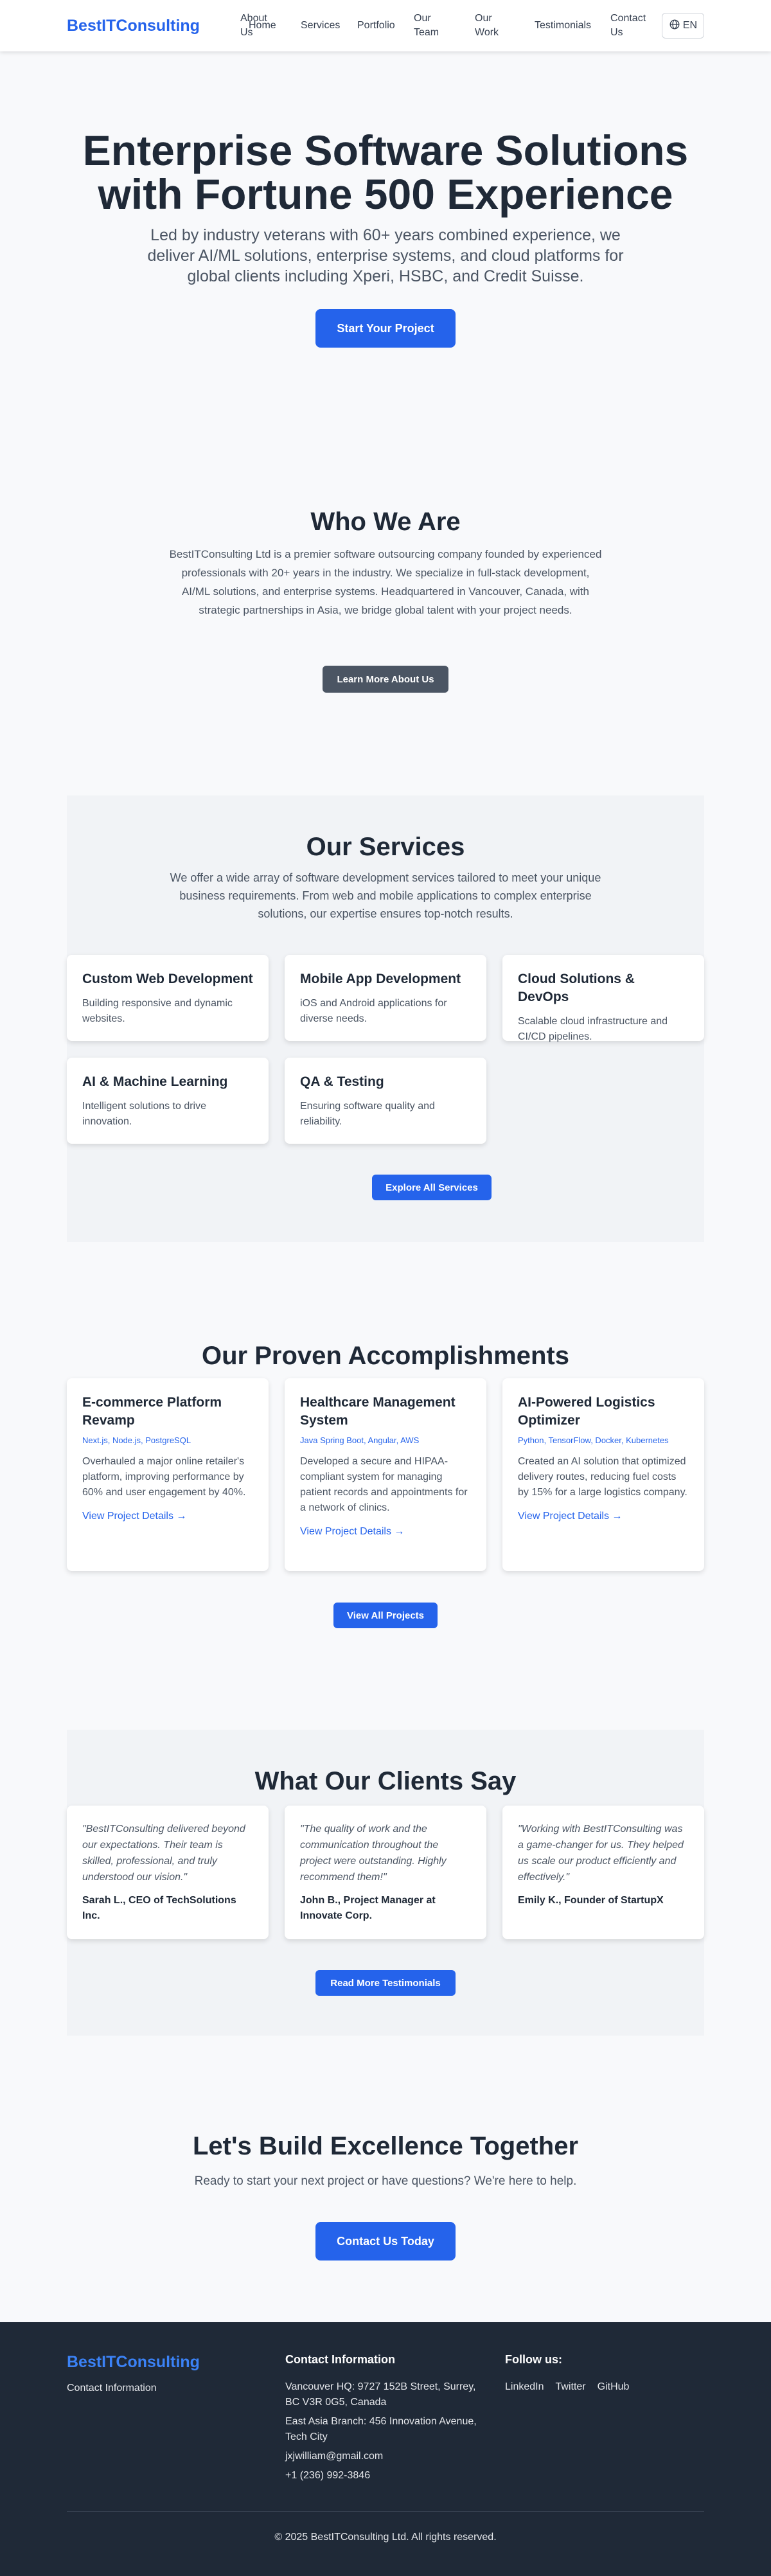 The height and width of the screenshot is (2576, 771). Describe the element at coordinates (342, 1082) in the screenshot. I see `service-title: QA & Testing` at that location.